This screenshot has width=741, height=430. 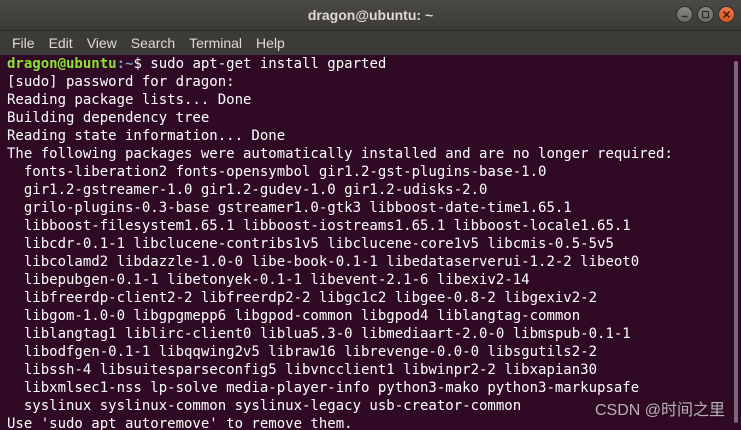 I want to click on window-controls, so click(x=705, y=14).